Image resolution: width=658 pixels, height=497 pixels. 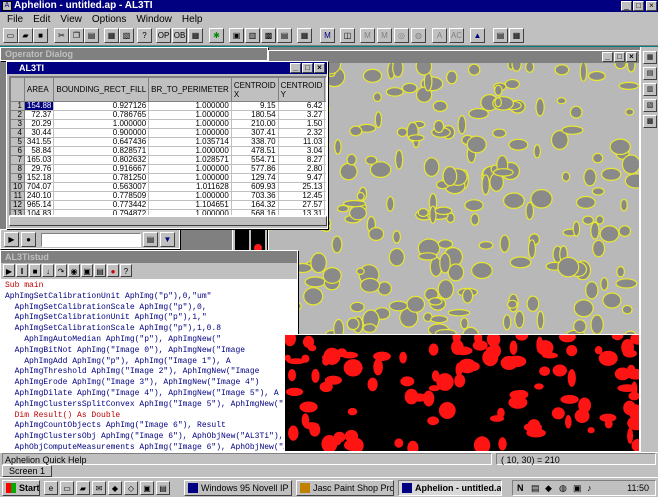 I want to click on table-row: 11240.100.7785091.000000703.3612.450.762, so click(x=168, y=196).